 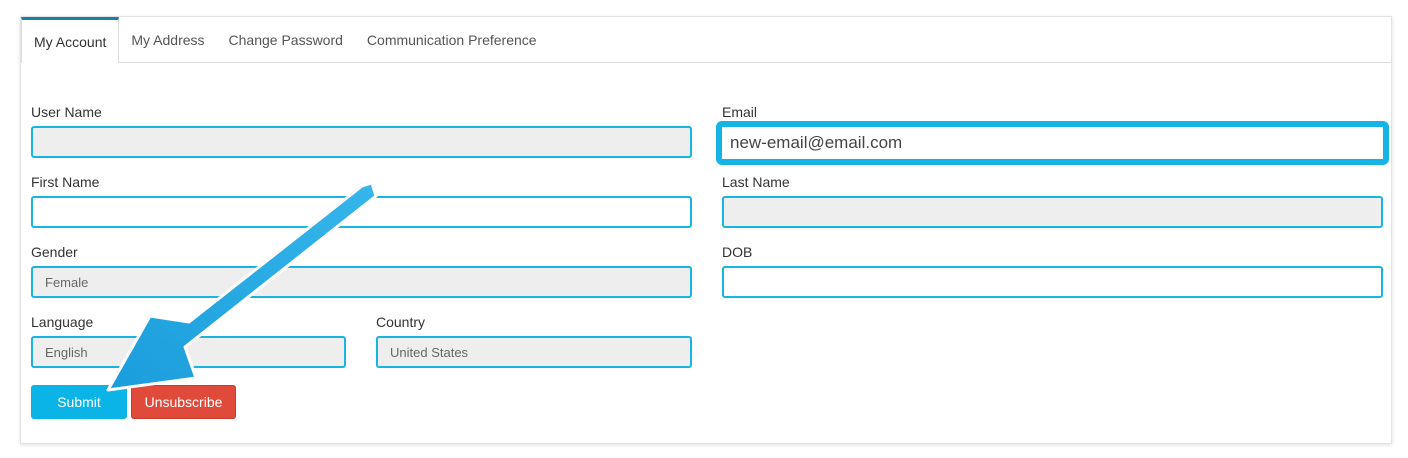 What do you see at coordinates (66, 112) in the screenshot?
I see `user-name-label: User Name` at bounding box center [66, 112].